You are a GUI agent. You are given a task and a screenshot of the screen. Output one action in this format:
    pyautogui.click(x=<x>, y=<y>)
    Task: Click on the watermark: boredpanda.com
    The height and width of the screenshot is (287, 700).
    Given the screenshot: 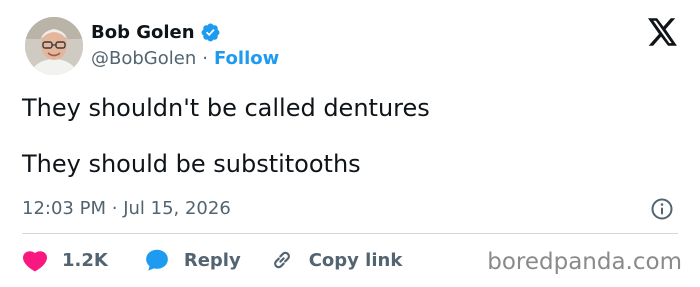 What is the action you would take?
    pyautogui.click(x=584, y=262)
    